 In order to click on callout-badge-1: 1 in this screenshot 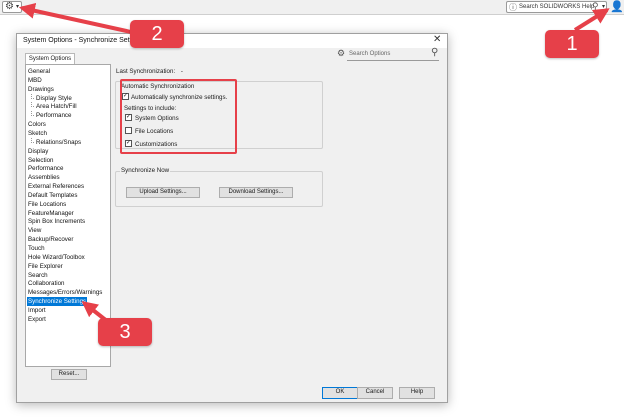, I will do `click(572, 44)`.